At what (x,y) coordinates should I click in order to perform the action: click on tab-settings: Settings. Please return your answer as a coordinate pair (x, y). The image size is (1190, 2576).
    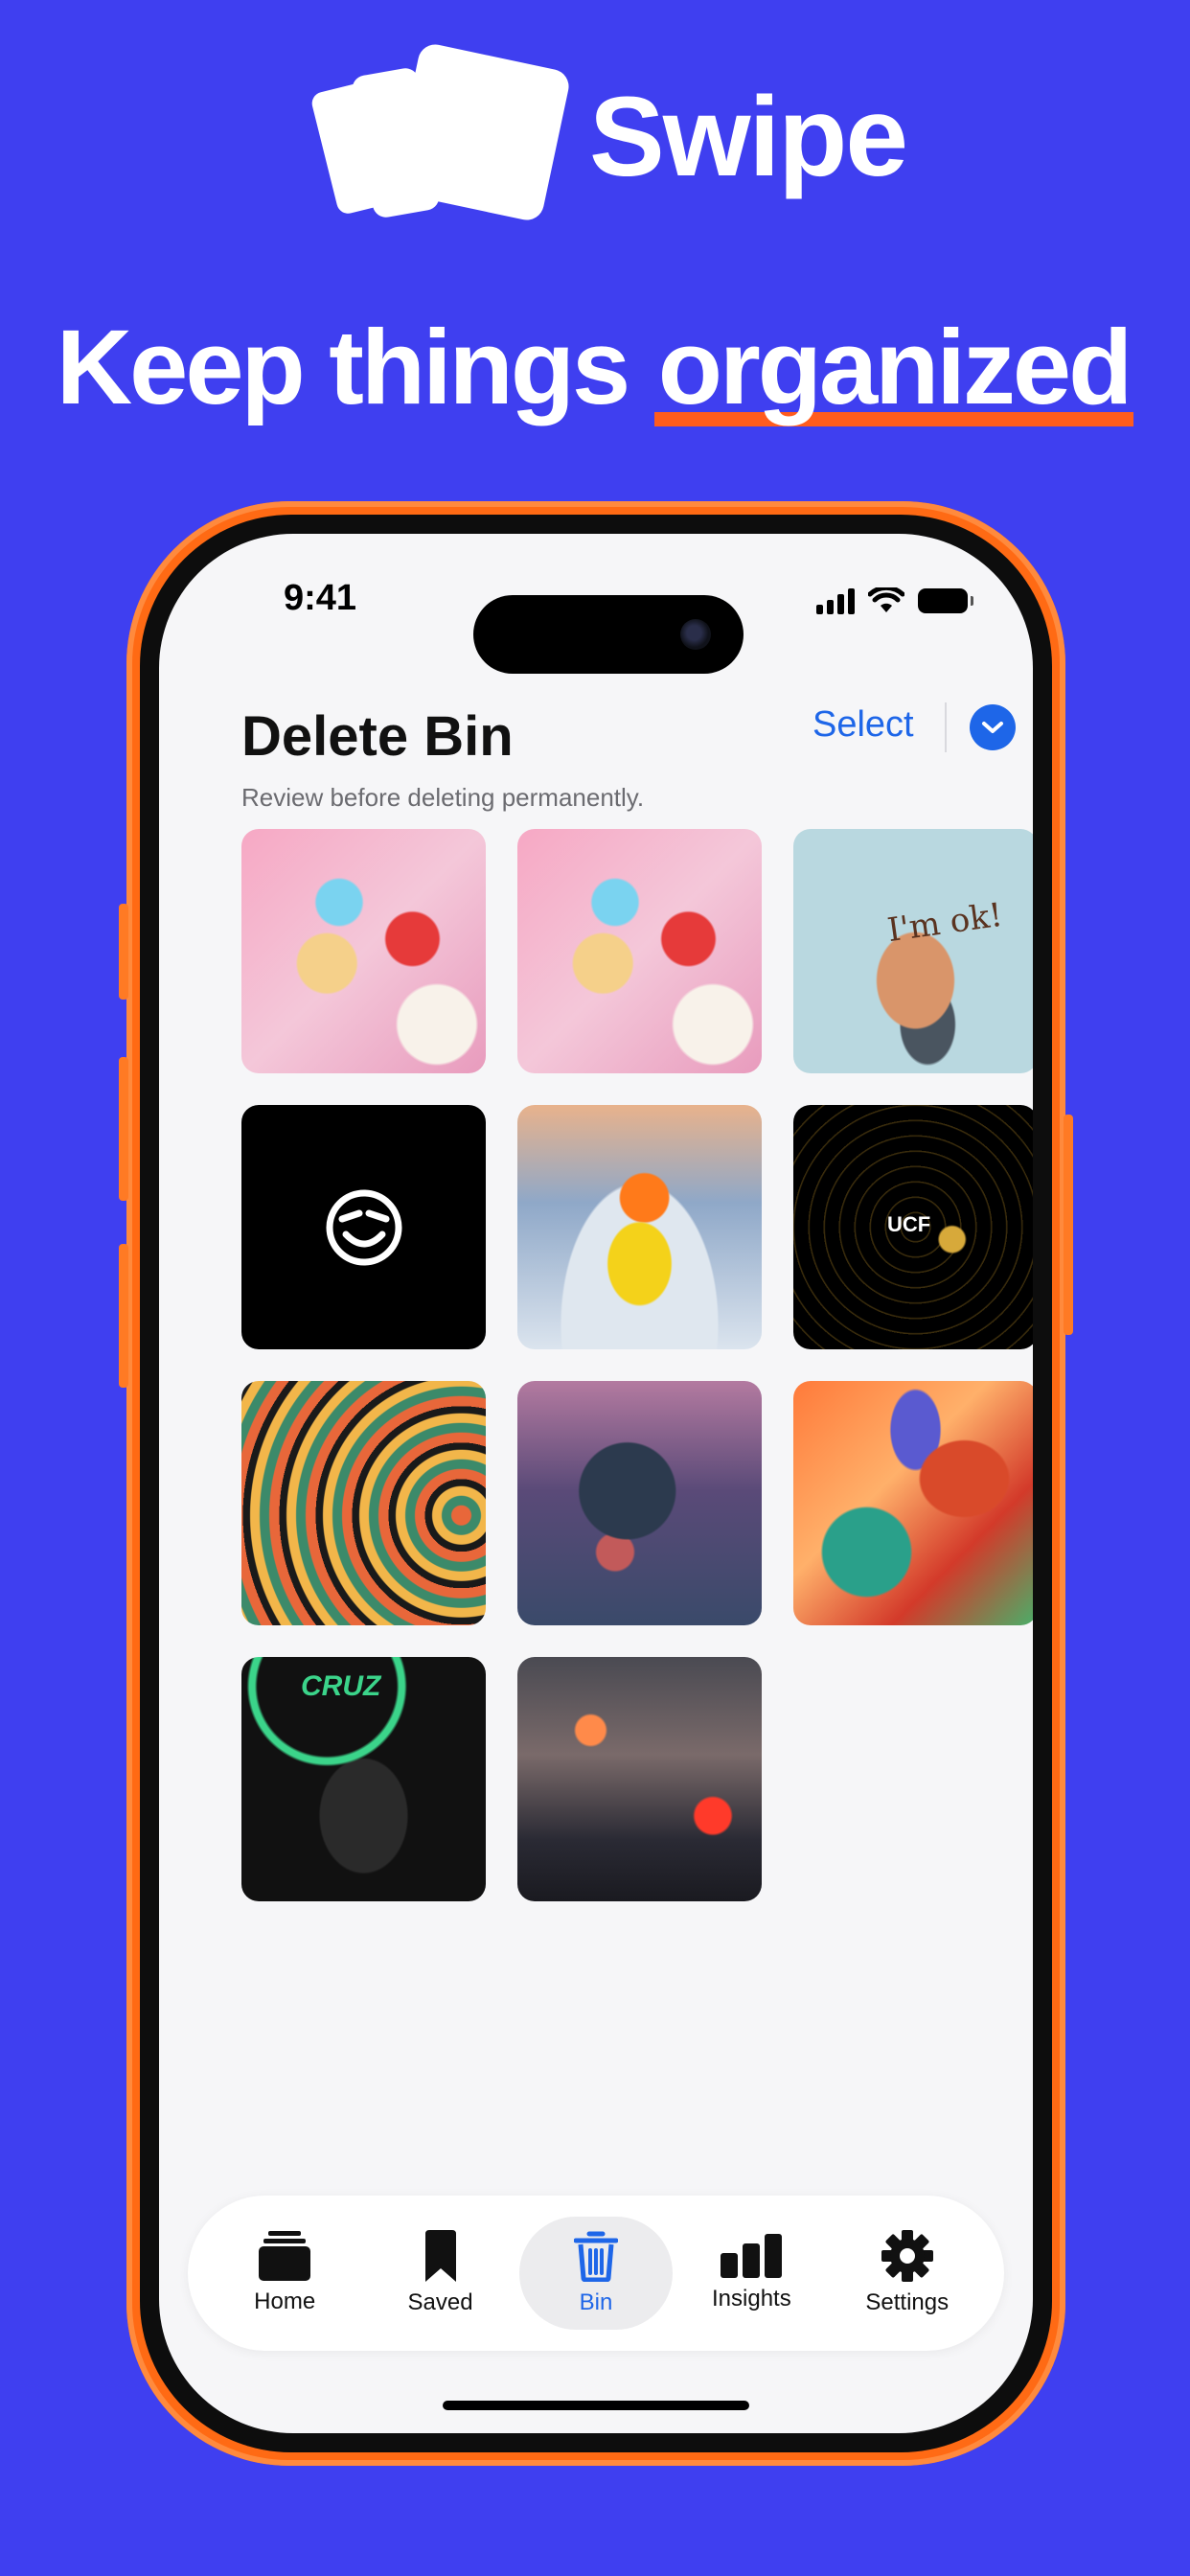
    Looking at the image, I should click on (907, 2273).